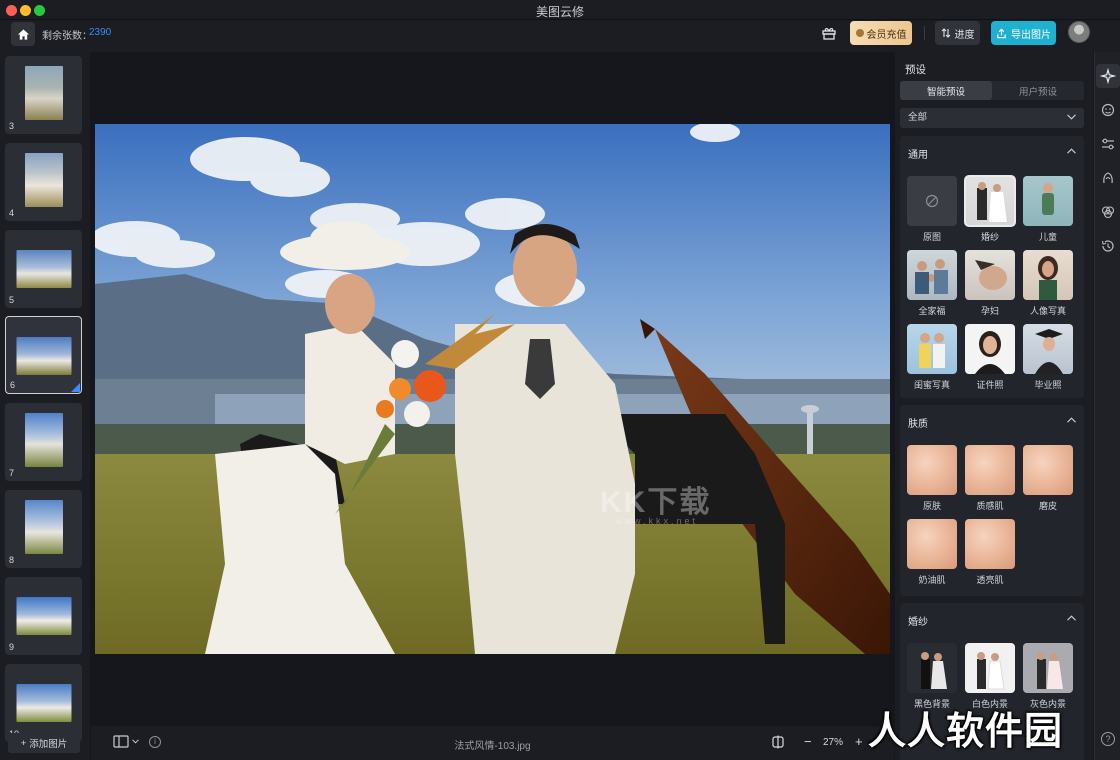 This screenshot has width=1120, height=760. Describe the element at coordinates (1108, 212) in the screenshot. I see `color-blend-icon` at that location.